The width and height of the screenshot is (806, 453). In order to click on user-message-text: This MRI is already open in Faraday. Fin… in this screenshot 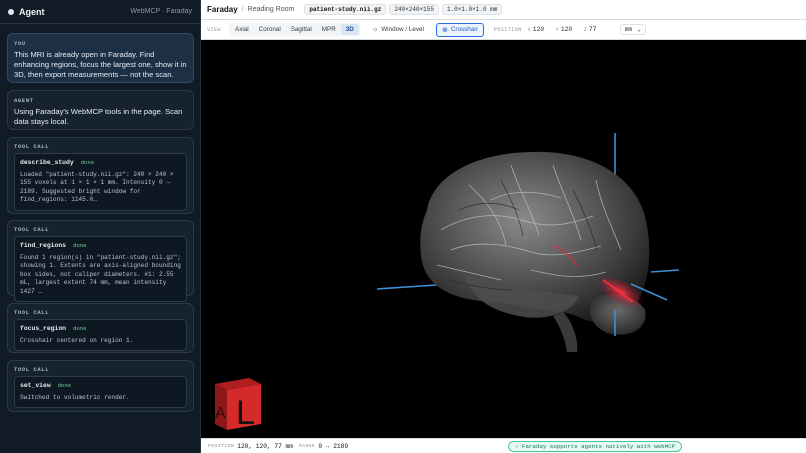, I will do `click(100, 65)`.